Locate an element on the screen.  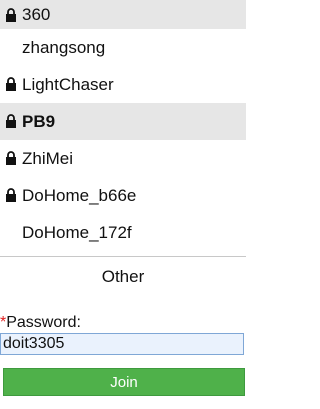
network-item-dohome-172f: DoHome_172f is located at coordinates (123, 232).